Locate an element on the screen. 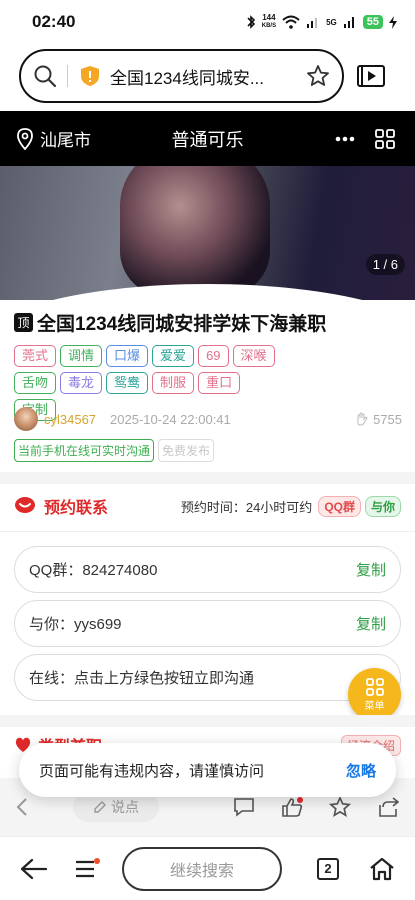 The width and height of the screenshot is (415, 900). yuni-pill: 与你 is located at coordinates (382, 506).